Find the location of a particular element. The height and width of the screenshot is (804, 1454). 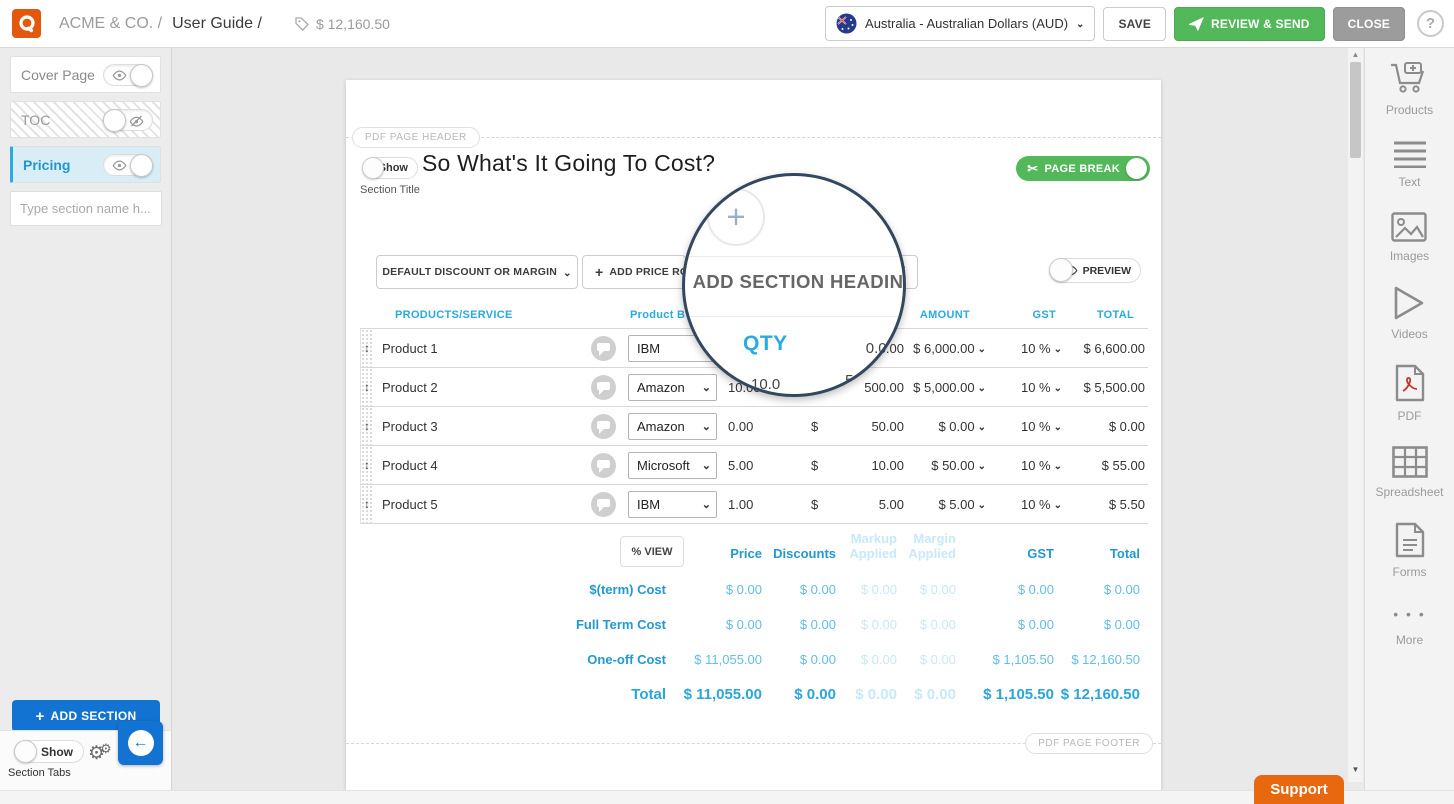

sidebar-item-pricing: Pricing is located at coordinates (85, 164).